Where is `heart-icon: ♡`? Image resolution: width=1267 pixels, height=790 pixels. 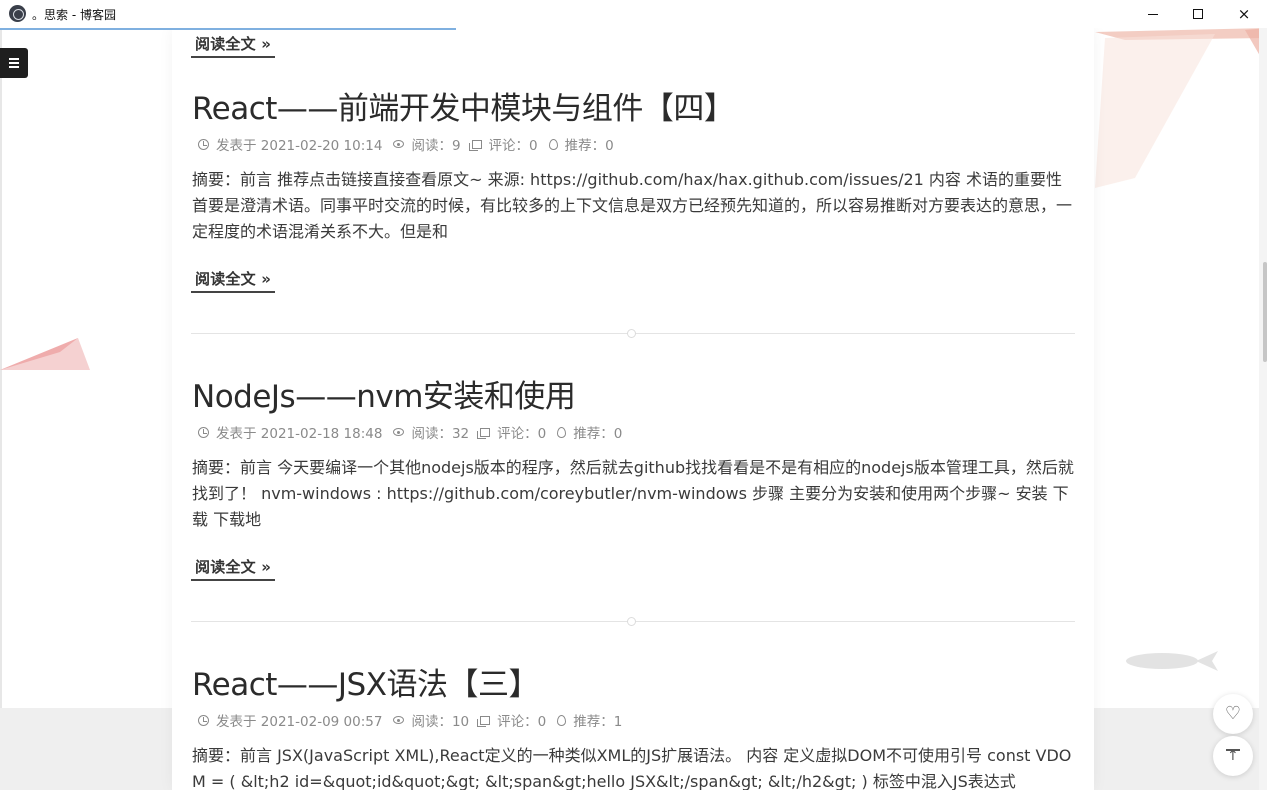 heart-icon: ♡ is located at coordinates (1233, 713).